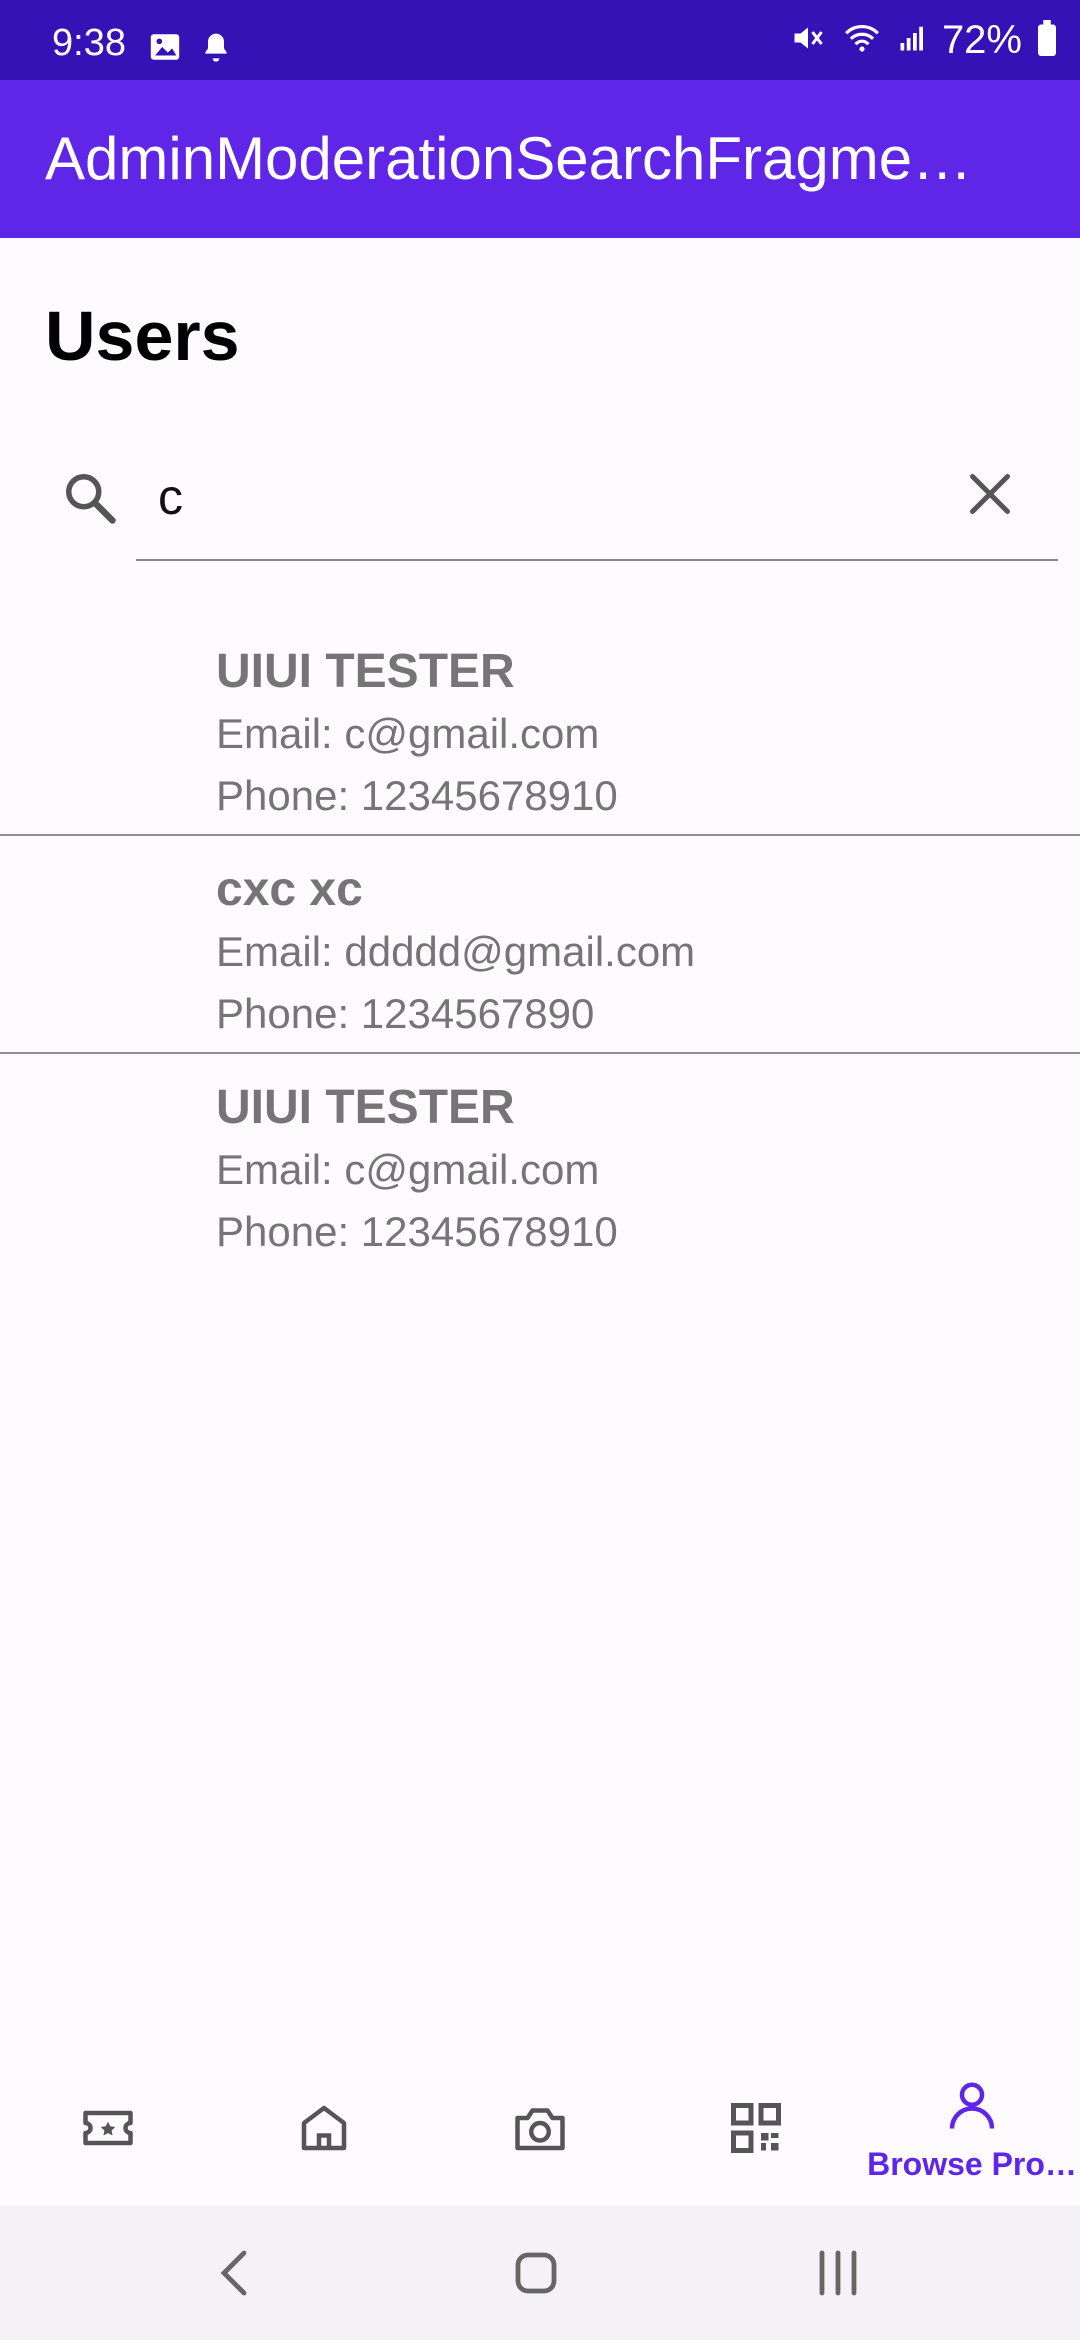 The height and width of the screenshot is (2340, 1080). I want to click on search-underline, so click(597, 560).